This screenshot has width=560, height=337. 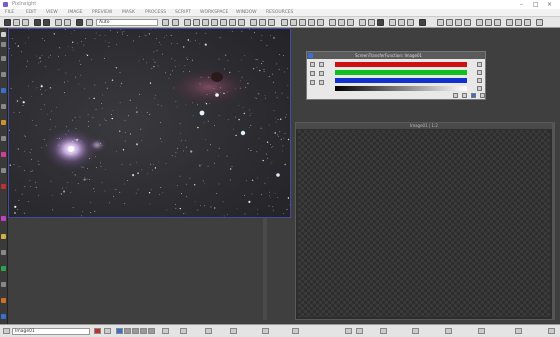 What do you see at coordinates (187, 22) in the screenshot?
I see `pan-icon` at bounding box center [187, 22].